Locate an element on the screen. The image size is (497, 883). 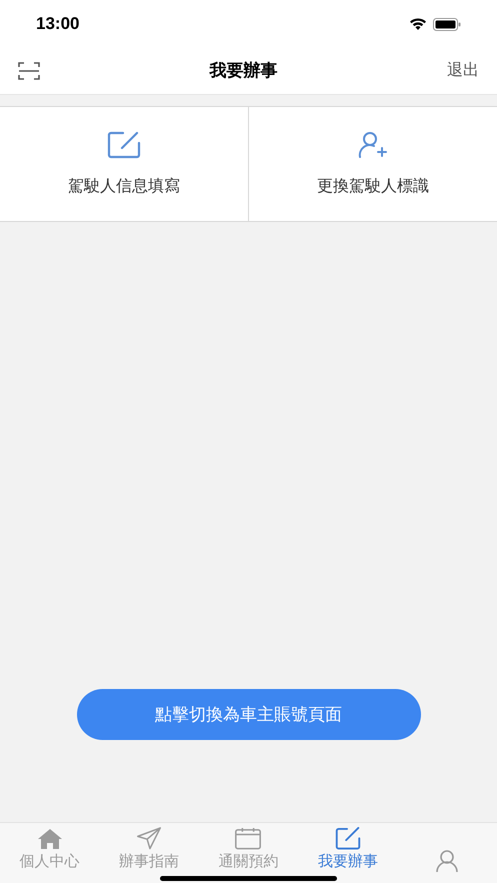
tab: 我要辦事 is located at coordinates (348, 861).